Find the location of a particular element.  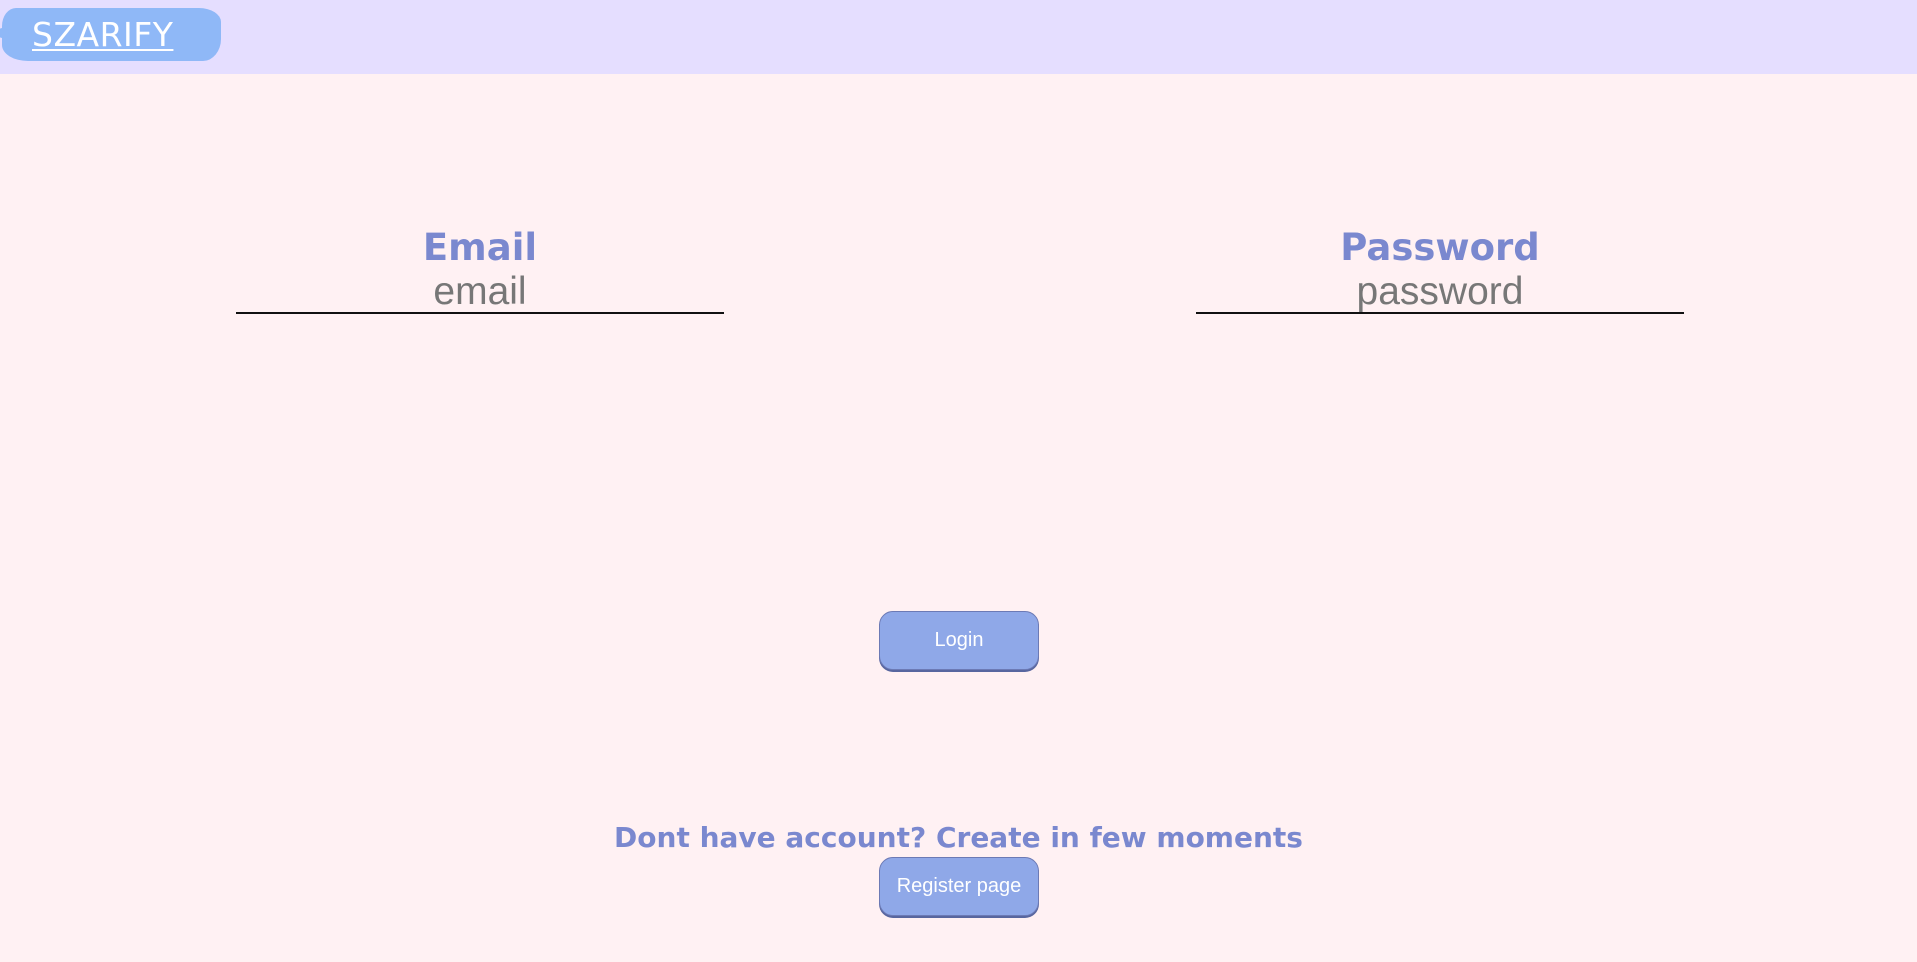

register-prompt: Dont have account? Create in few moments is located at coordinates (958, 837).